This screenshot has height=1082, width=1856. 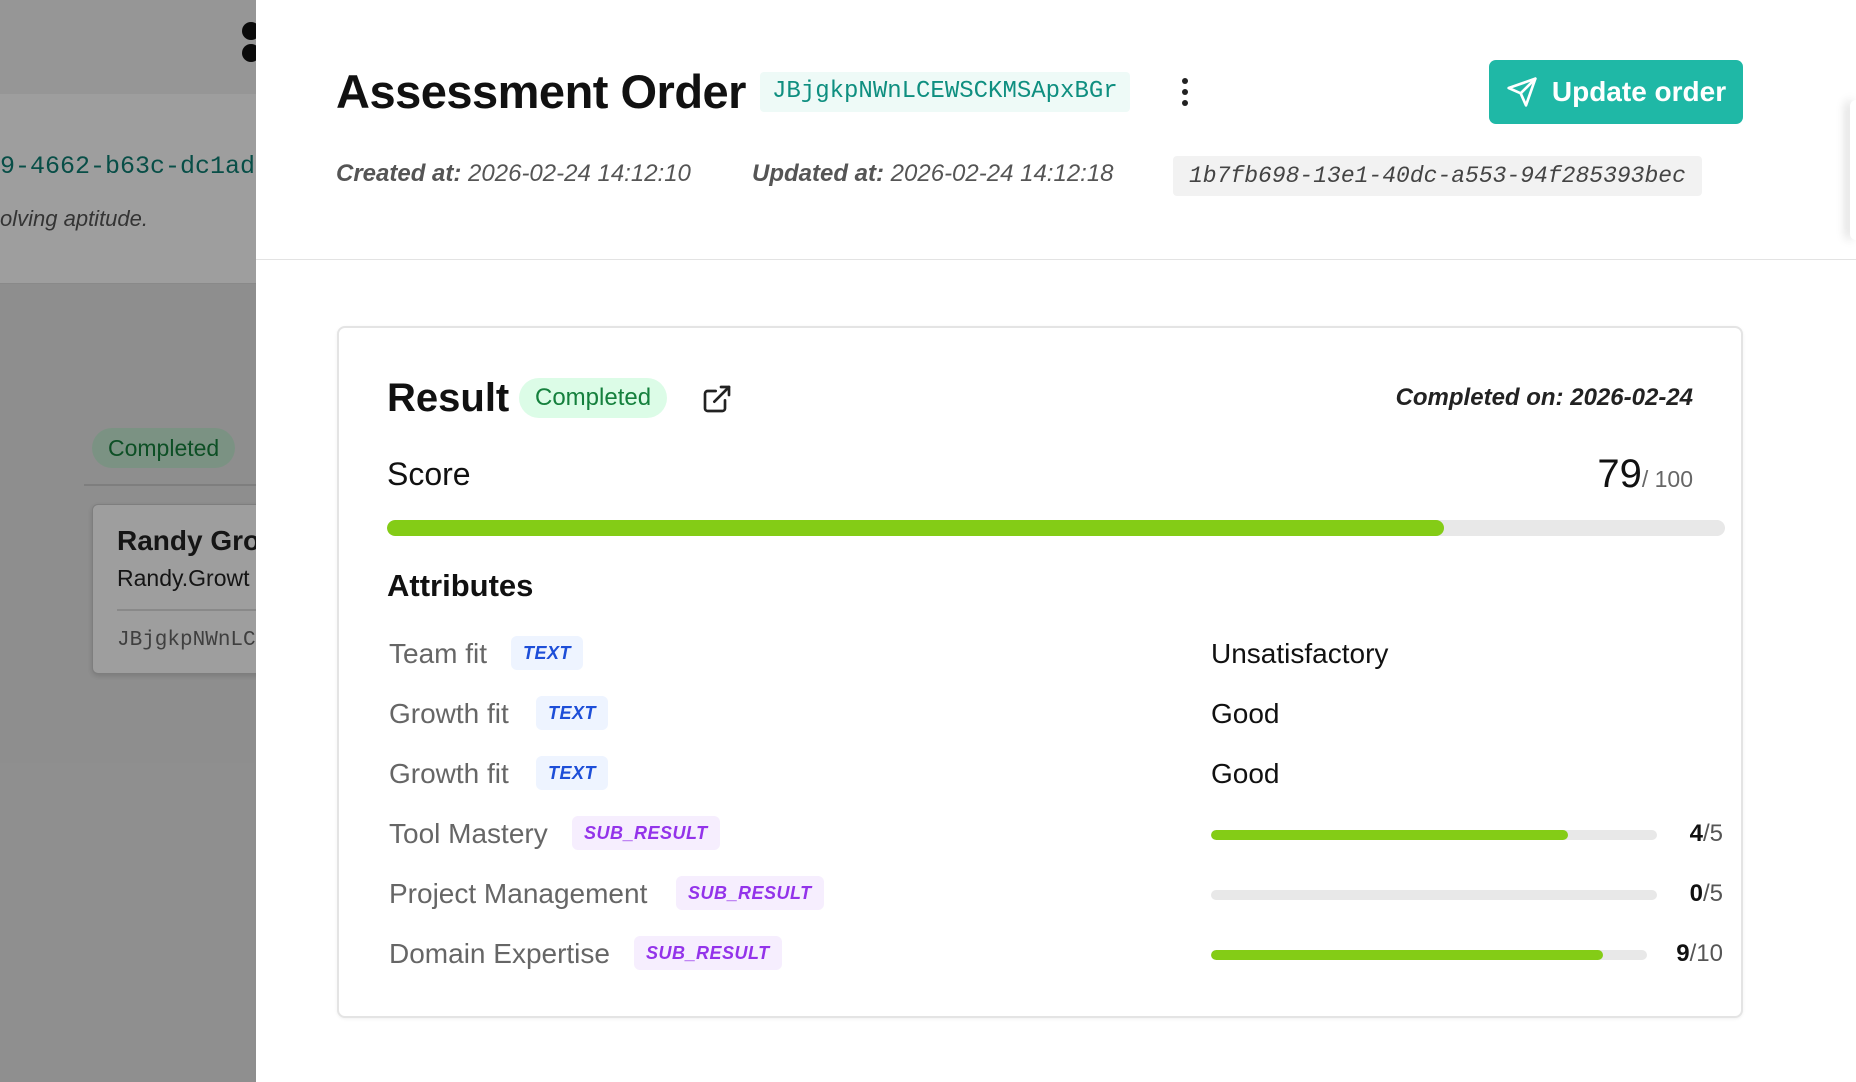 I want to click on score-label: Score, so click(x=429, y=474).